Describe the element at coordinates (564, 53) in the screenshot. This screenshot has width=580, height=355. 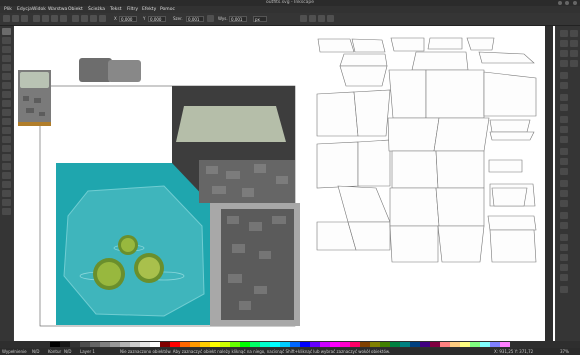
I see `save-icon` at that location.